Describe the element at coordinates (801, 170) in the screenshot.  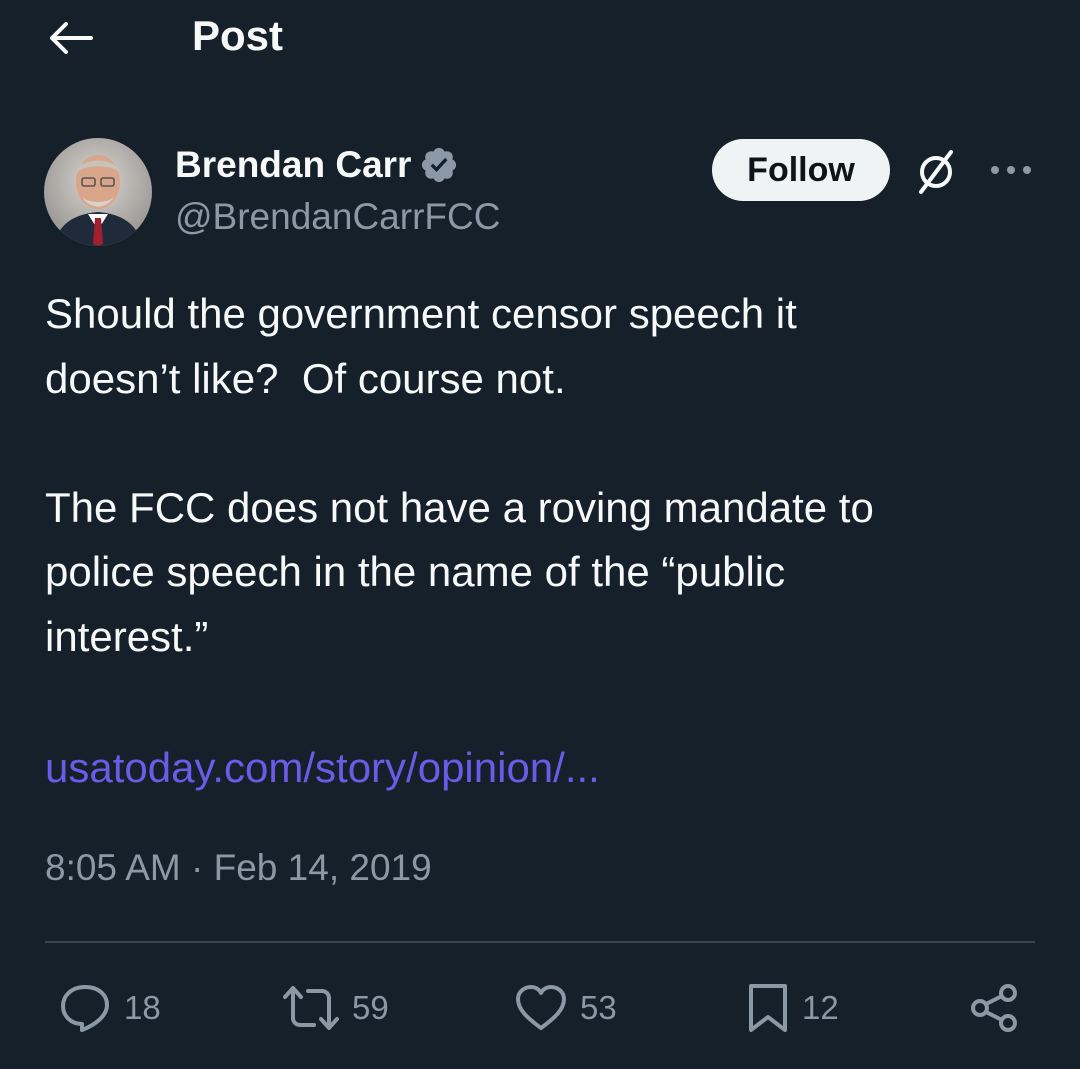
I see `follow-button: Follow` at that location.